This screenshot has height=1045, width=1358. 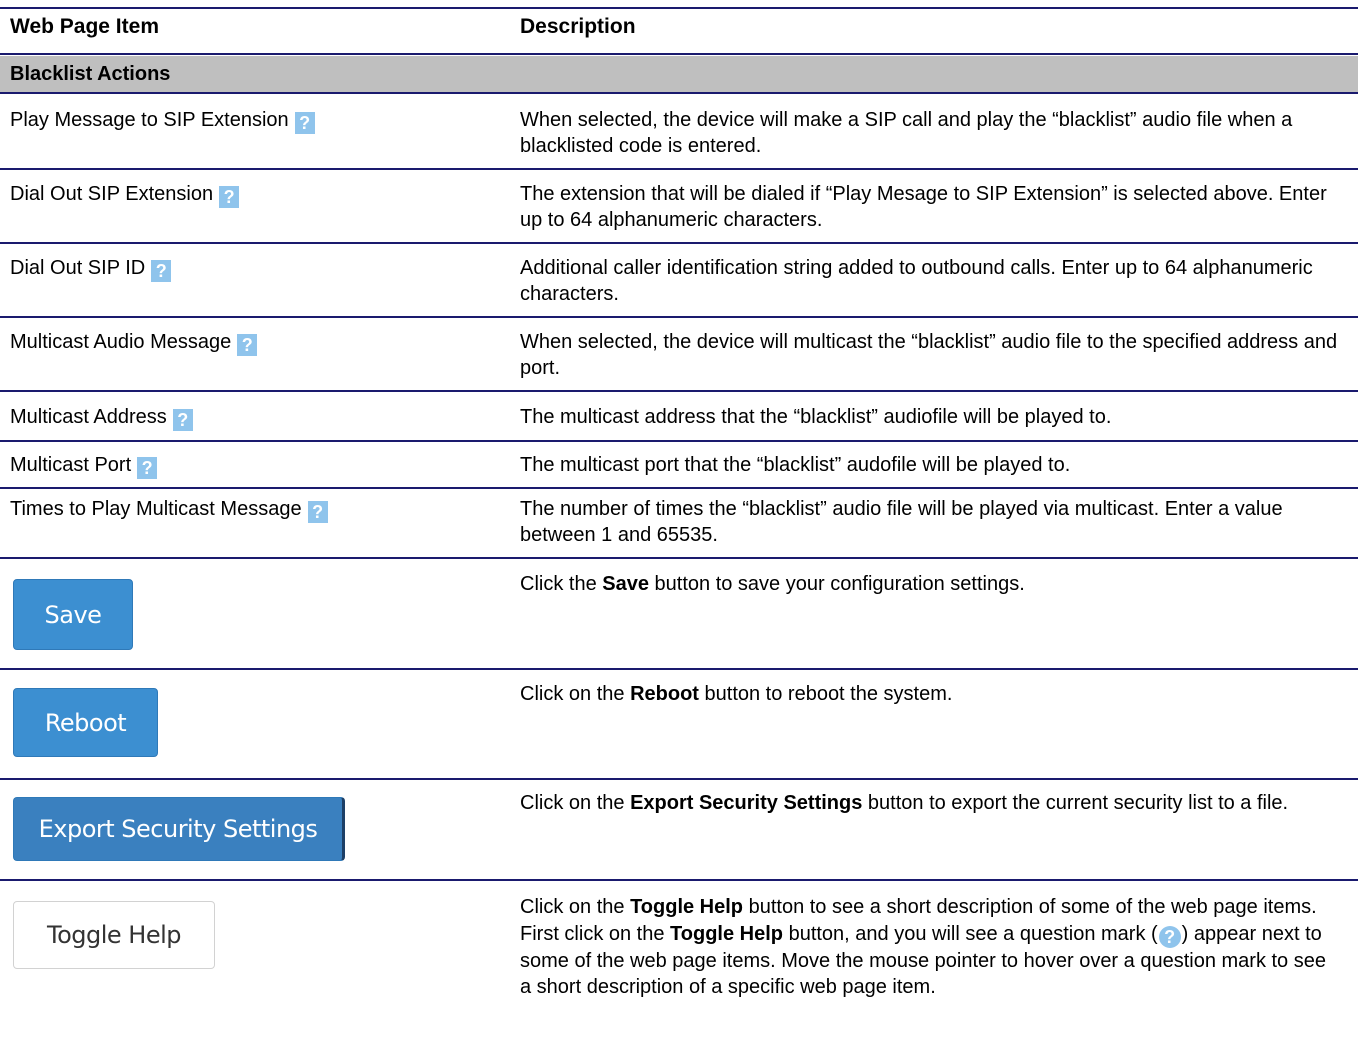 I want to click on table-row-item: Dial Out SIP ID?, so click(x=91, y=268).